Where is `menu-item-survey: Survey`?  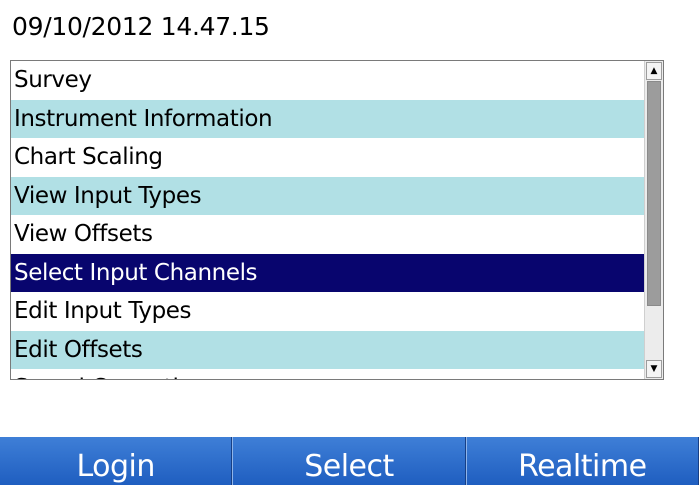 menu-item-survey: Survey is located at coordinates (328, 80).